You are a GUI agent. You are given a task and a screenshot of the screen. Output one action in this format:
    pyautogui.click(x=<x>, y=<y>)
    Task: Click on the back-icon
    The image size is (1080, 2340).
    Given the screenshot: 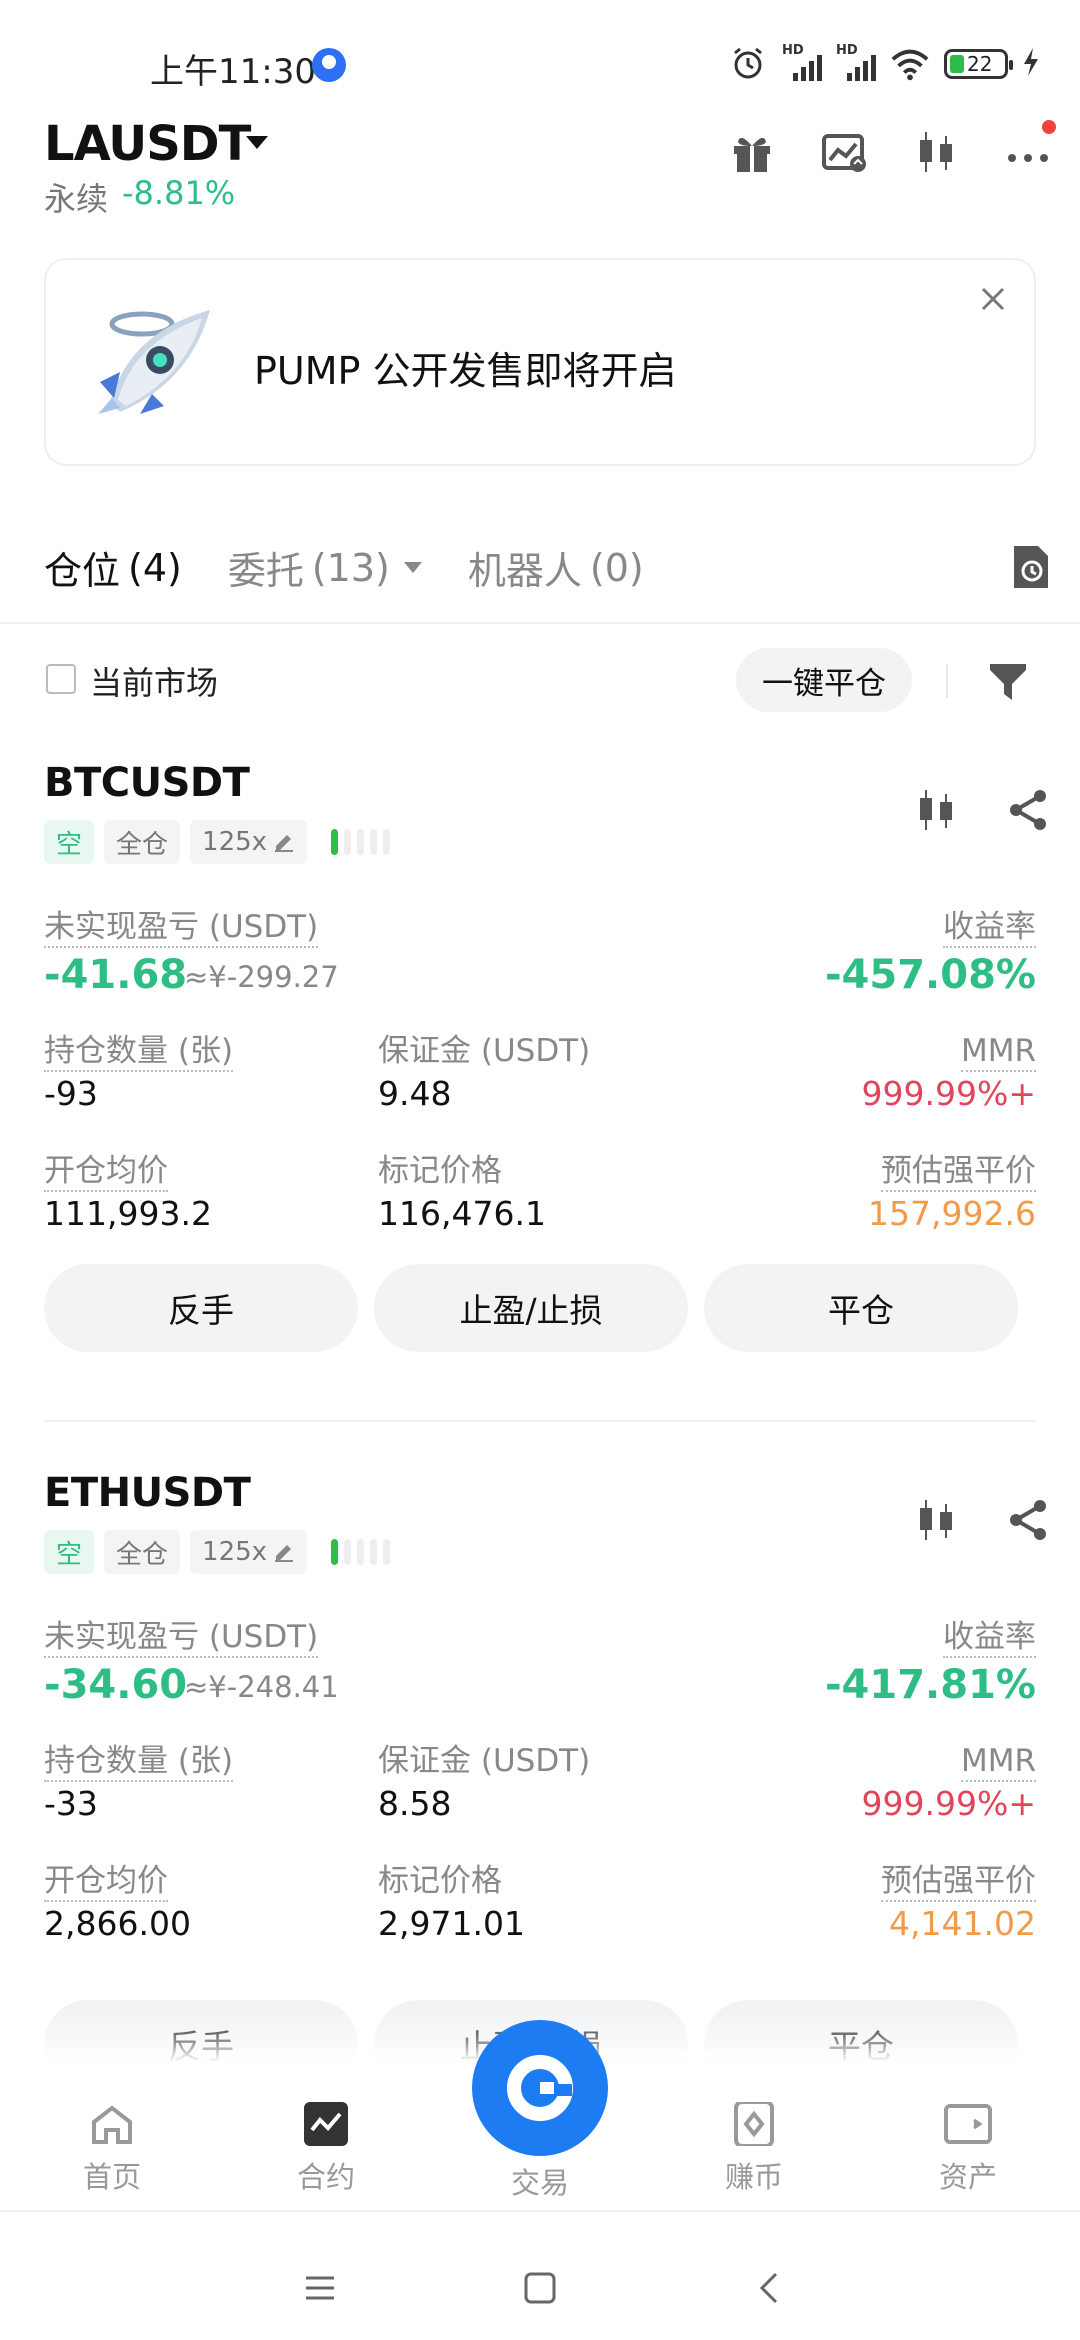 What is the action you would take?
    pyautogui.click(x=770, y=2288)
    